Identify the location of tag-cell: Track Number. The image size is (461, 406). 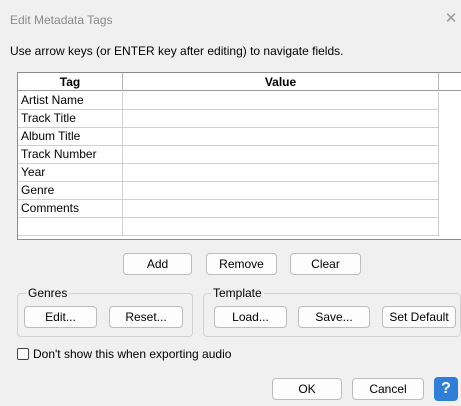
(70, 155).